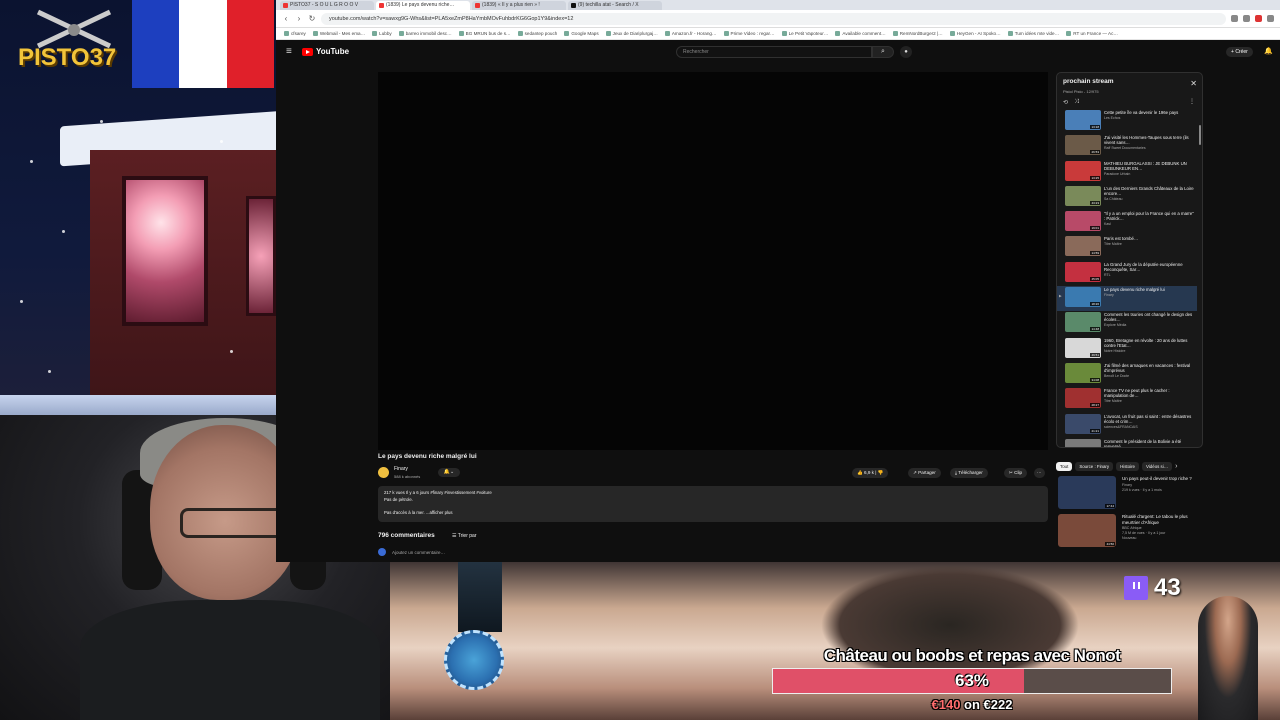 The width and height of the screenshot is (1280, 720). Describe the element at coordinates (1083, 120) in the screenshot. I see `video-thumbnail: 13:18` at that location.